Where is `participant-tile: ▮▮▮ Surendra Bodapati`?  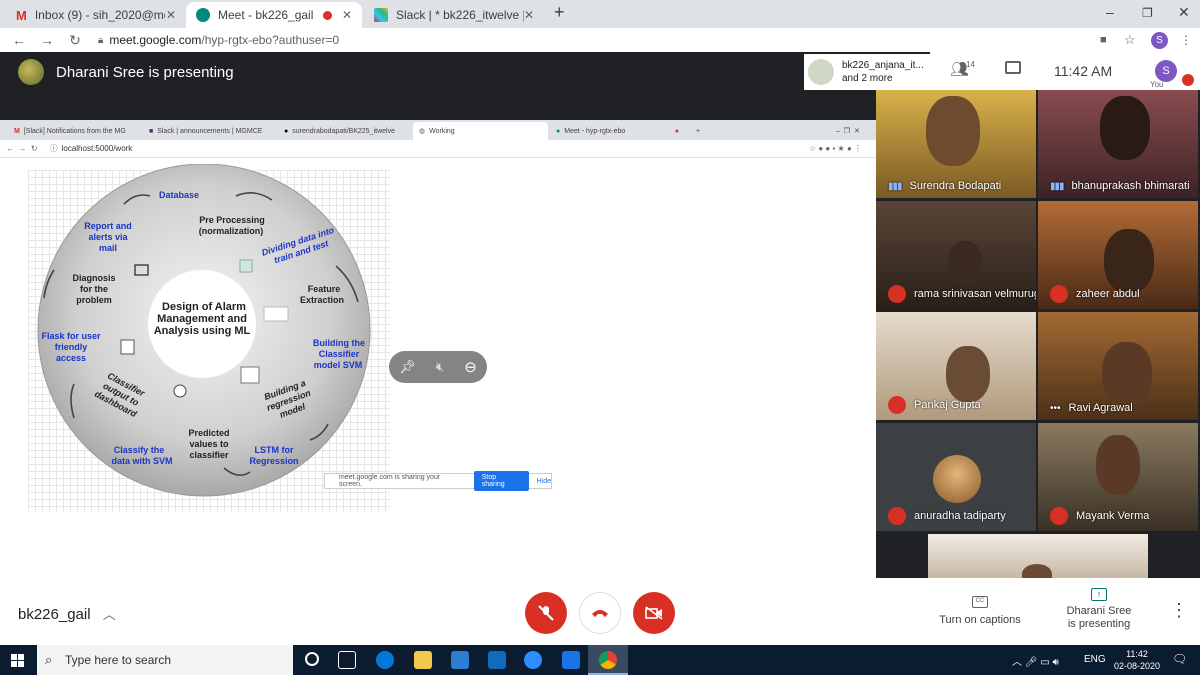
participant-tile: ▮▮▮ Surendra Bodapati is located at coordinates (956, 144).